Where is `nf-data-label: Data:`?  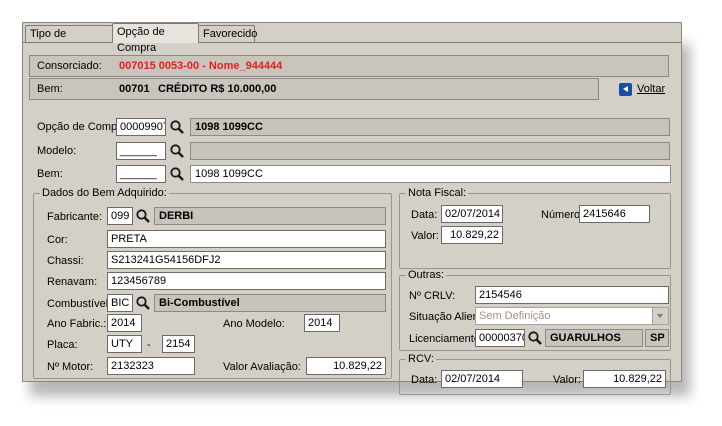
nf-data-label: Data: is located at coordinates (424, 215).